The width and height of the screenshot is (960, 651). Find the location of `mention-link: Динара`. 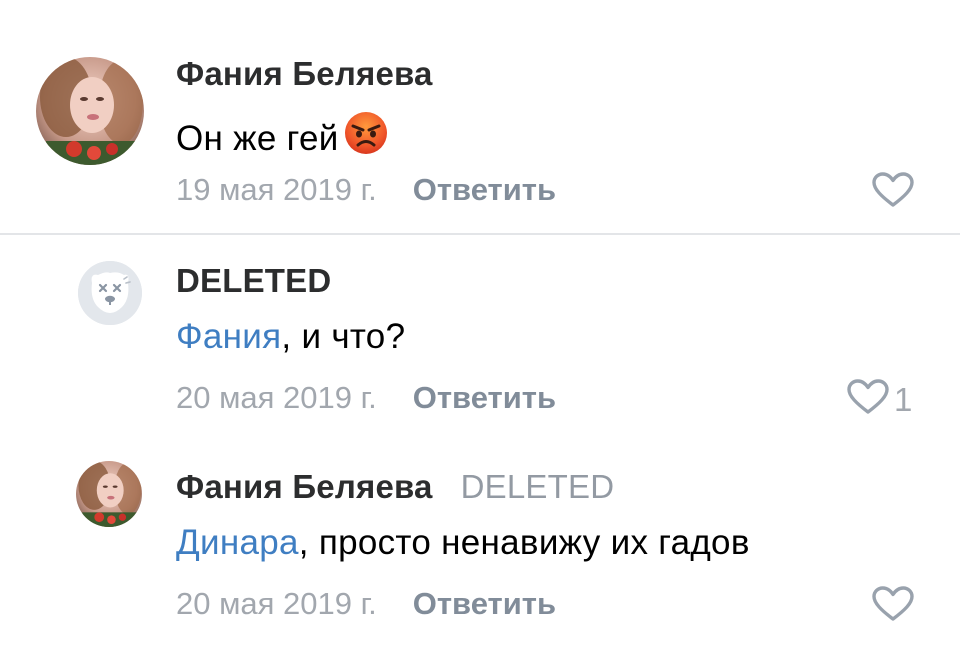

mention-link: Динара is located at coordinates (237, 542).